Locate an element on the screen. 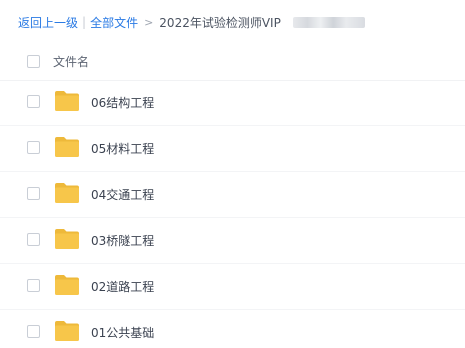 The width and height of the screenshot is (465, 348). list-item: 03桥隧工程 is located at coordinates (232, 241).